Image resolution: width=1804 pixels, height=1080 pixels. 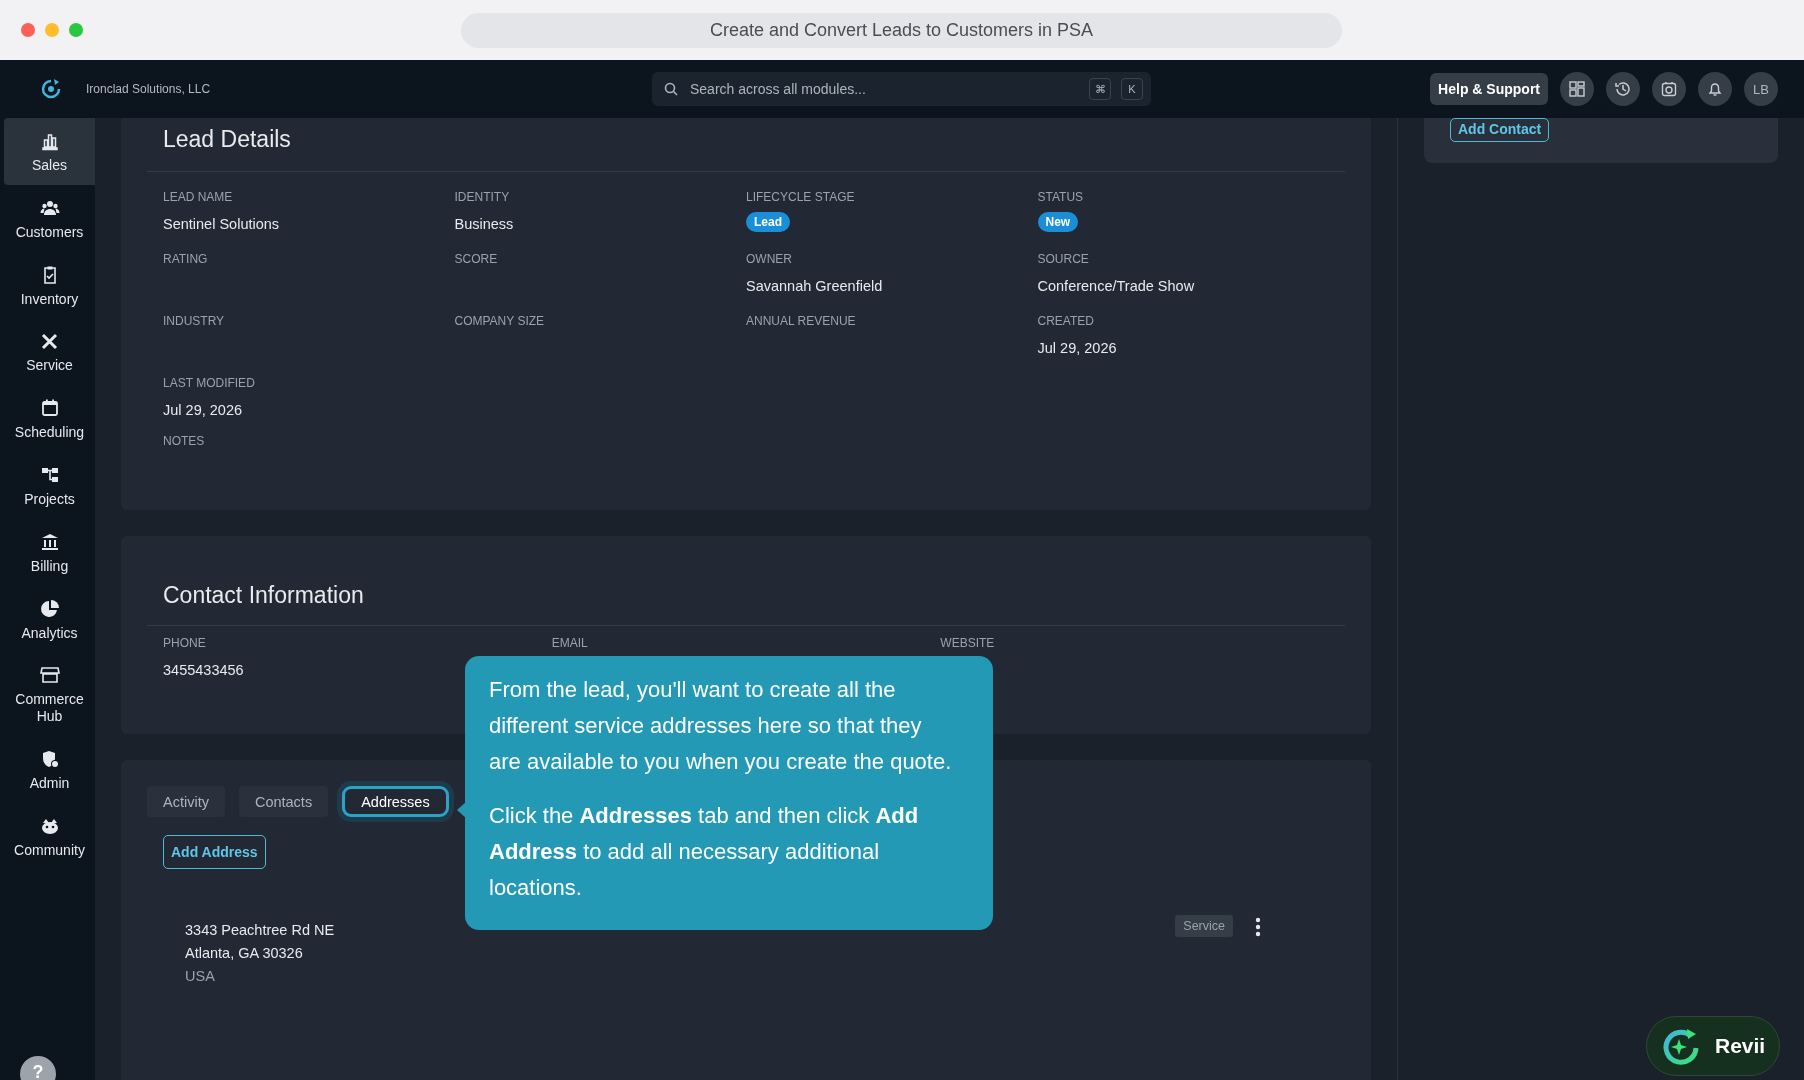 What do you see at coordinates (185, 643) in the screenshot?
I see `field-label: PHONE` at bounding box center [185, 643].